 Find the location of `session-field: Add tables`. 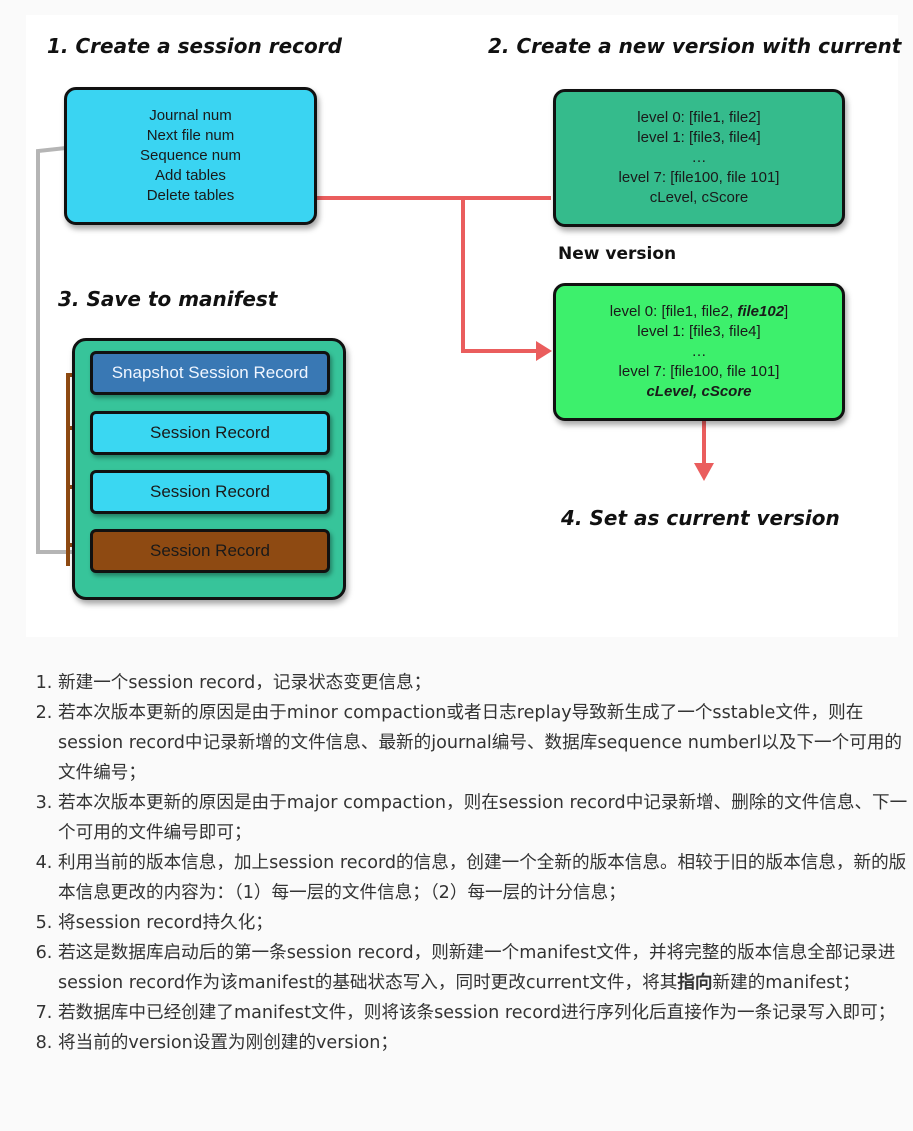

session-field: Add tables is located at coordinates (190, 175).